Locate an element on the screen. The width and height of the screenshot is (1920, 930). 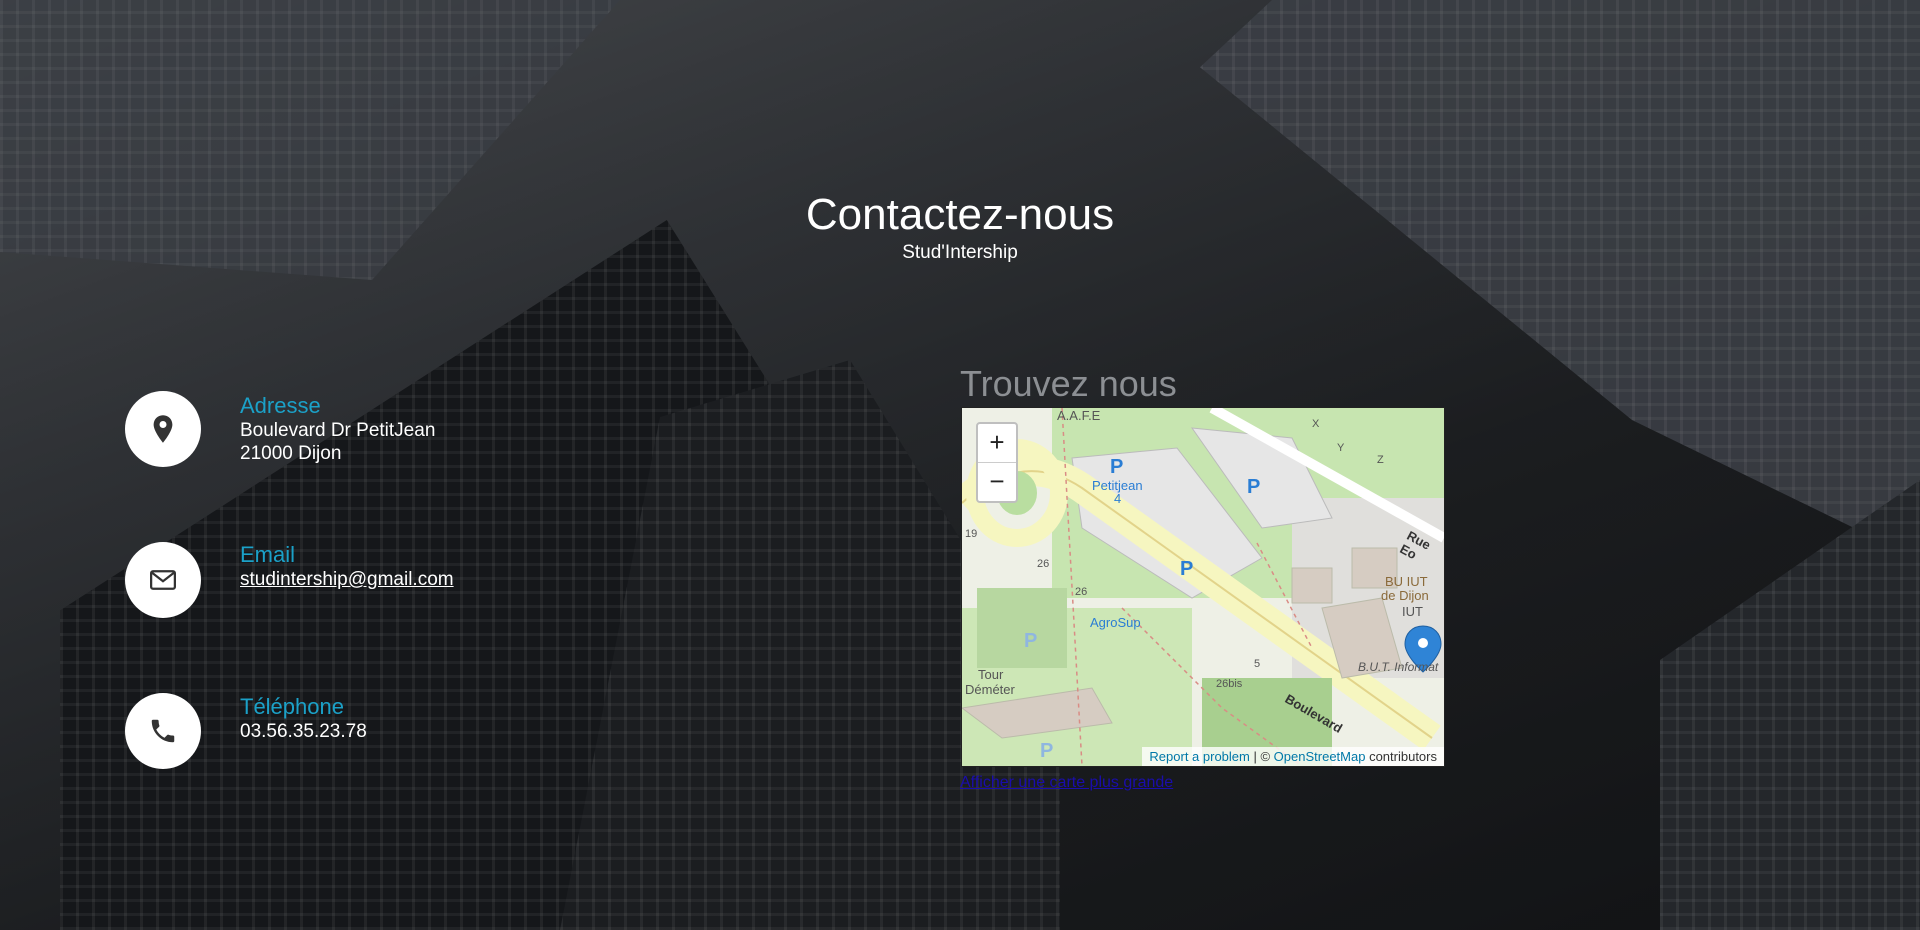
openstreetmap-link: OpenStreetMap is located at coordinates (1320, 756).